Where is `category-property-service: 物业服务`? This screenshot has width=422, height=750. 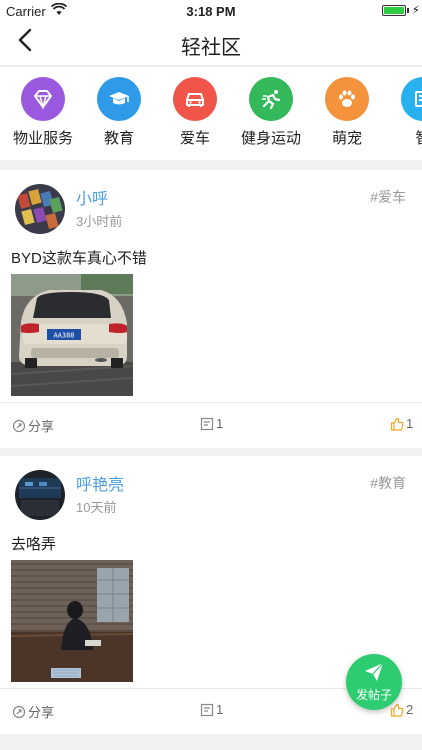 category-property-service: 物业服务 is located at coordinates (43, 112).